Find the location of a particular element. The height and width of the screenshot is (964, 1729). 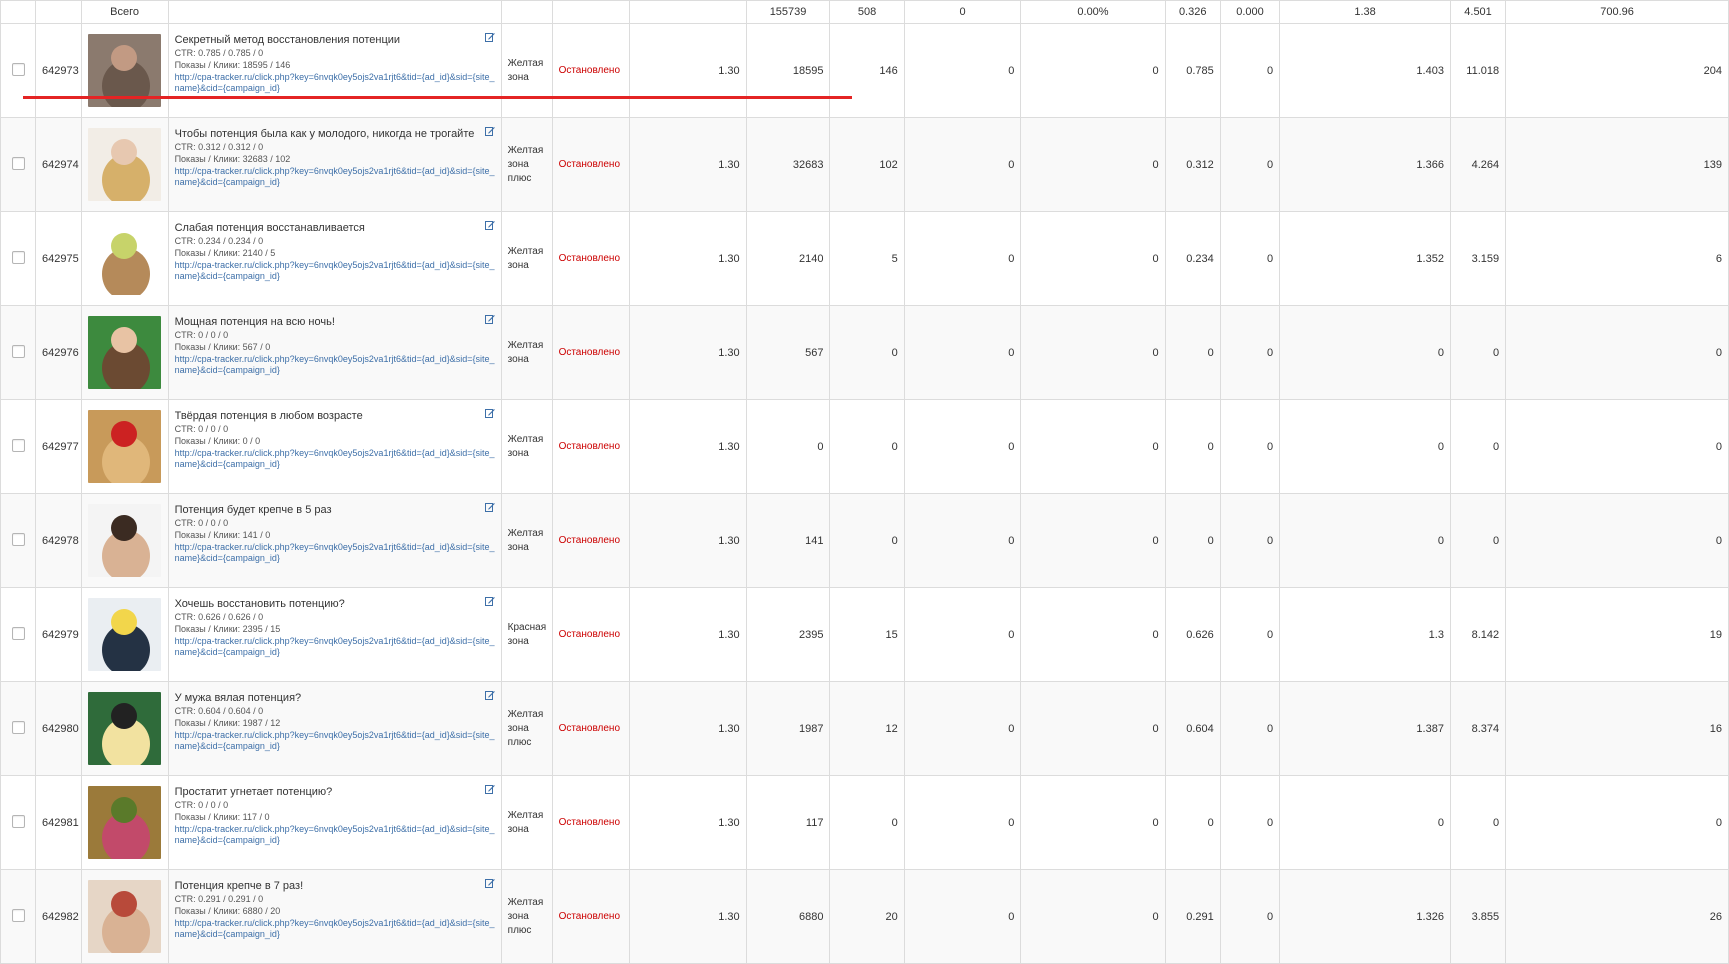

ad-ctr-value: 0.312 is located at coordinates (1192, 164).